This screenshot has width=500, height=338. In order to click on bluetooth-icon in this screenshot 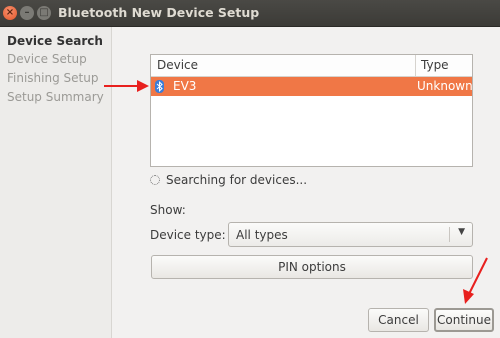, I will do `click(159, 86)`.